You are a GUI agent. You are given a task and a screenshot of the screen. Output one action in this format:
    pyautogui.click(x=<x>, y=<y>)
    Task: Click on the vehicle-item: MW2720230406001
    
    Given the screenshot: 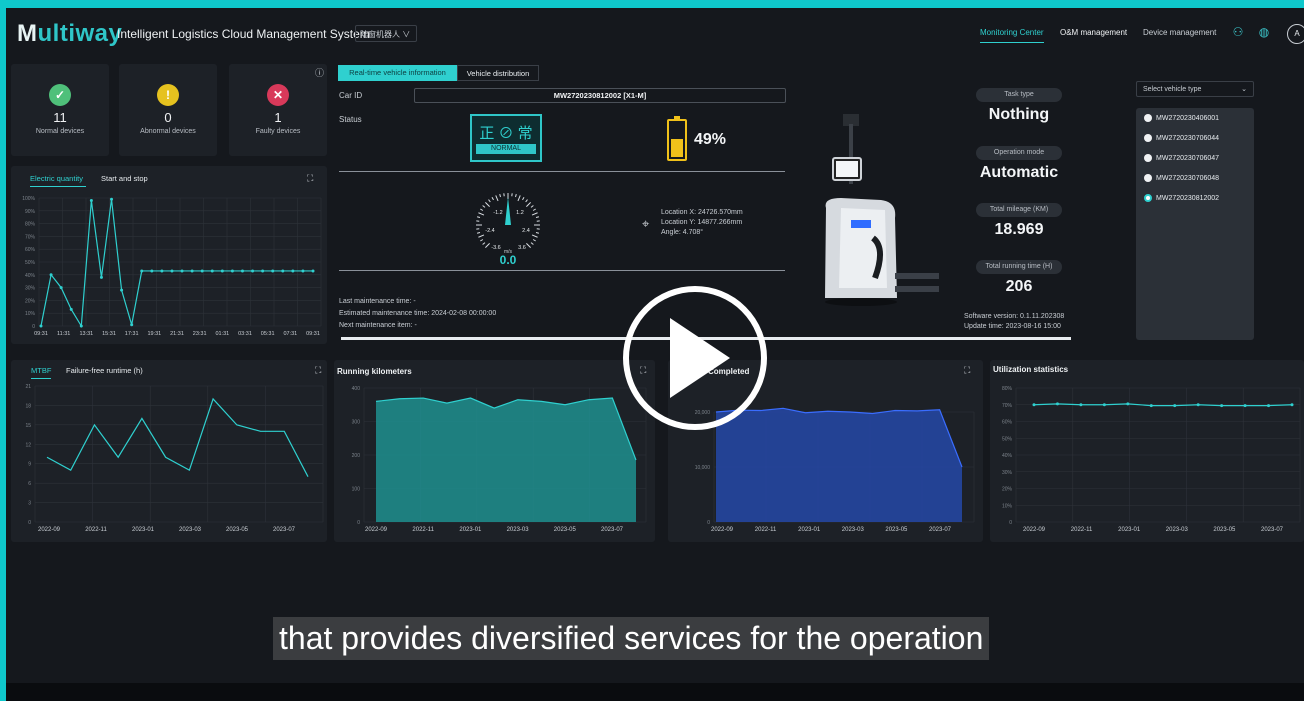 What is the action you would take?
    pyautogui.click(x=1181, y=118)
    